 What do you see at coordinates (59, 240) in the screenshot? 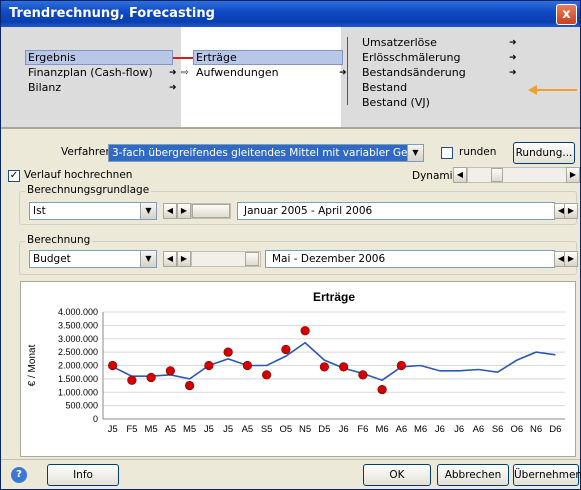
I see `berechnung-title: Berechnung` at bounding box center [59, 240].